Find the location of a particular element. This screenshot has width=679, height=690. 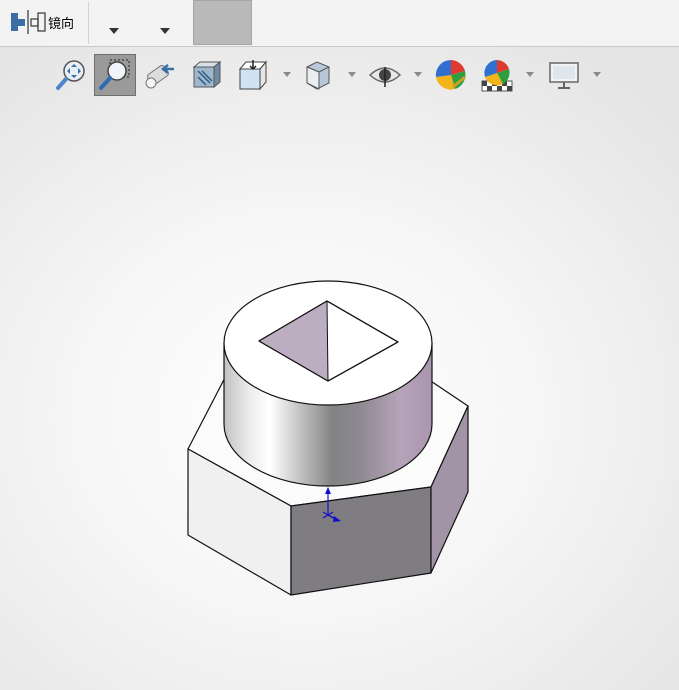

hex-front-face is located at coordinates (361, 541).